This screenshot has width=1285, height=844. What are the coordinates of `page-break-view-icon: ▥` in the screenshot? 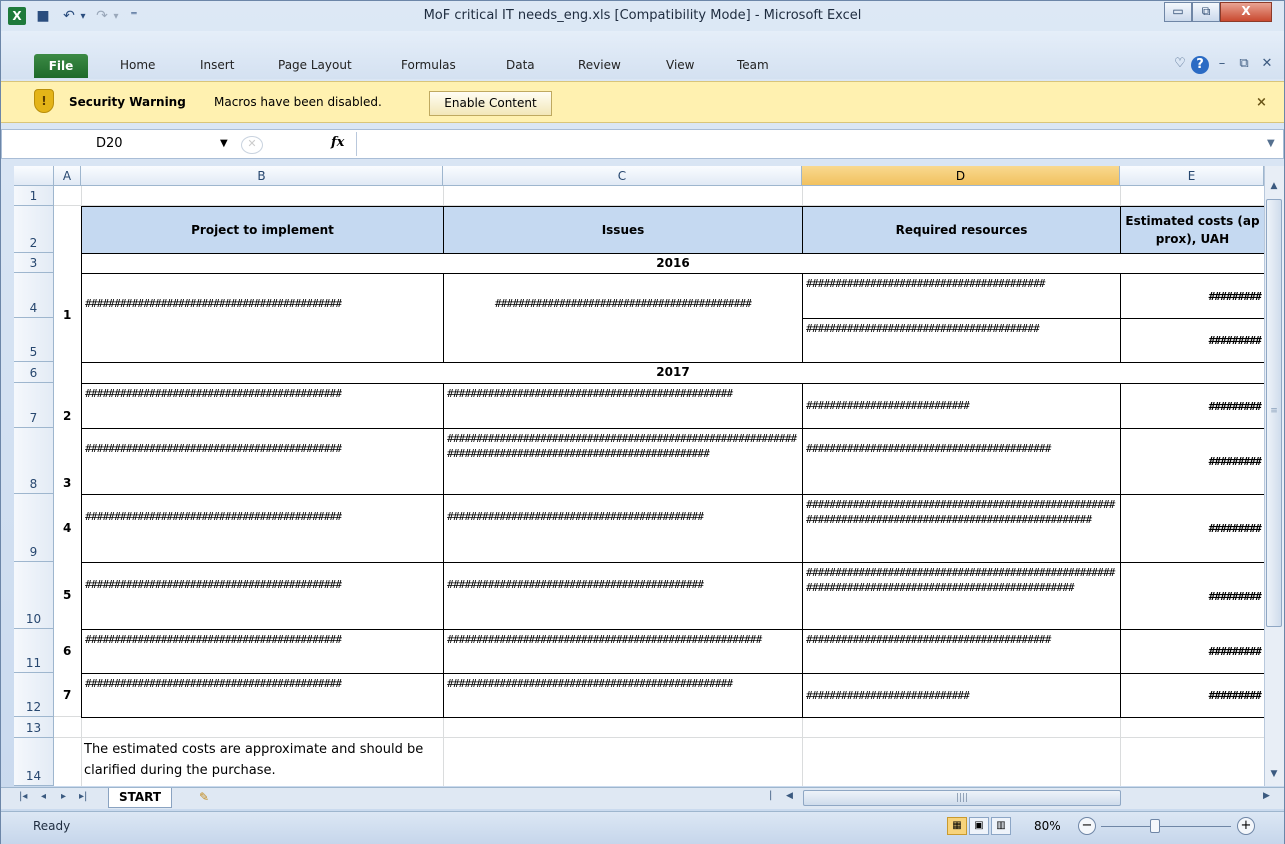 It's located at (1001, 826).